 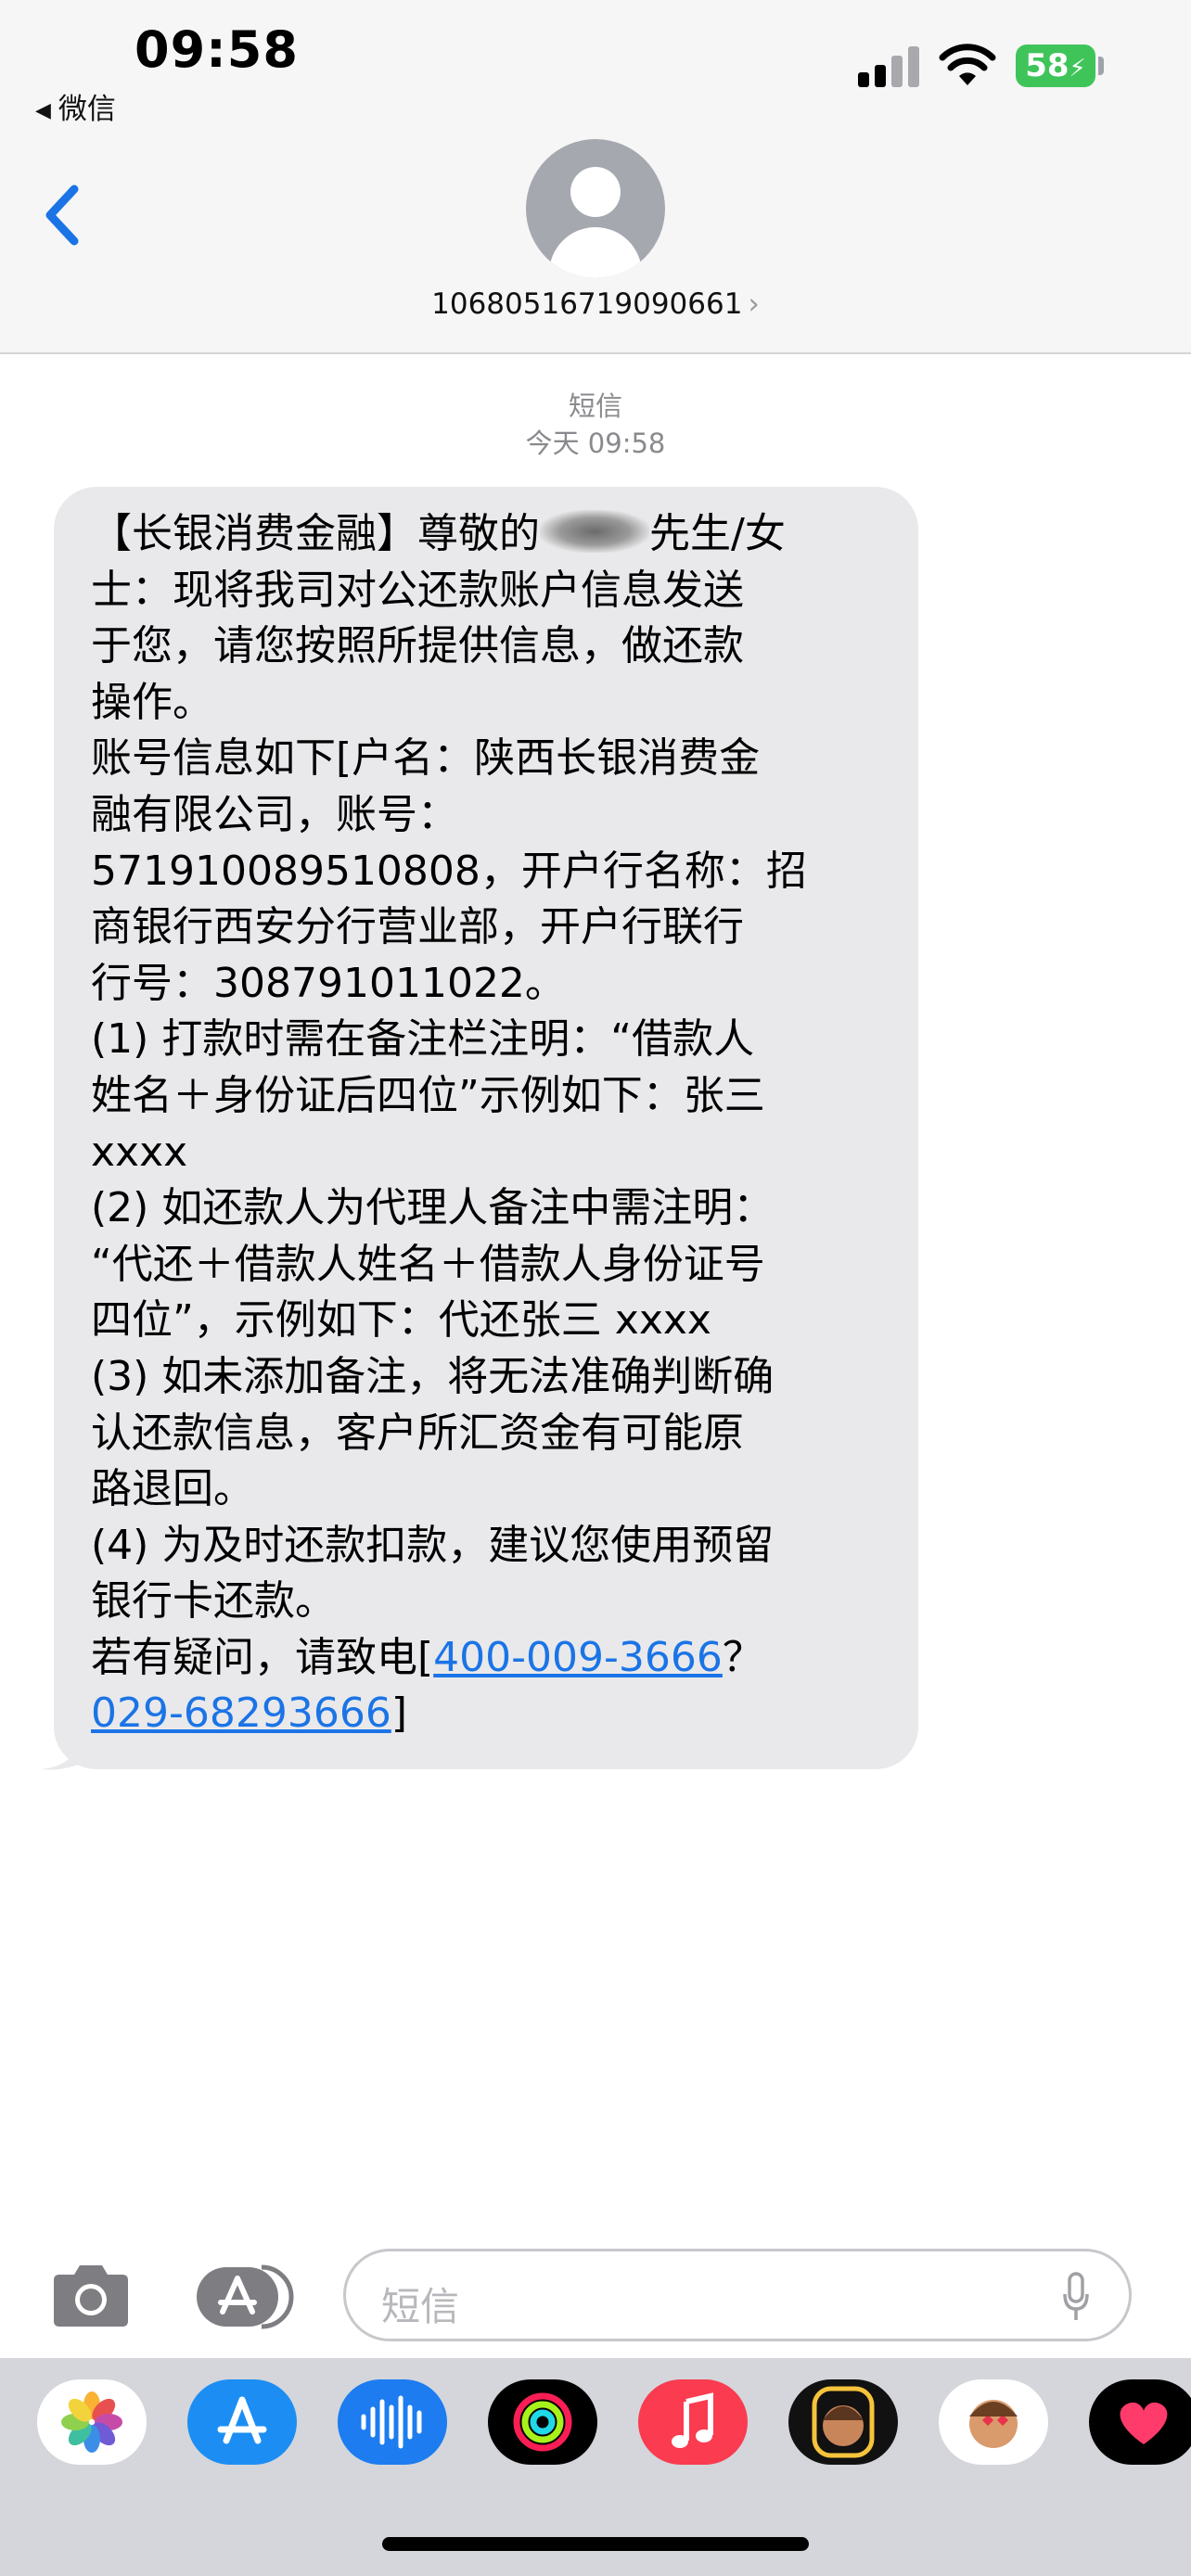 I want to click on message-line: 士：现将我司对公还款账户信息发送, so click(x=417, y=590).